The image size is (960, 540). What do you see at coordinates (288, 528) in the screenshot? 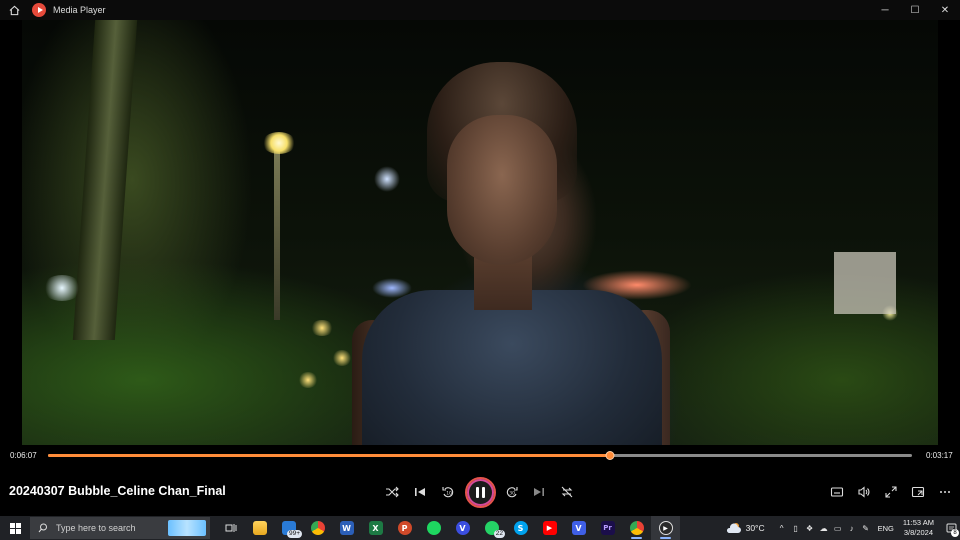
I see `taskbar-app-outlook: 99+` at bounding box center [288, 528].